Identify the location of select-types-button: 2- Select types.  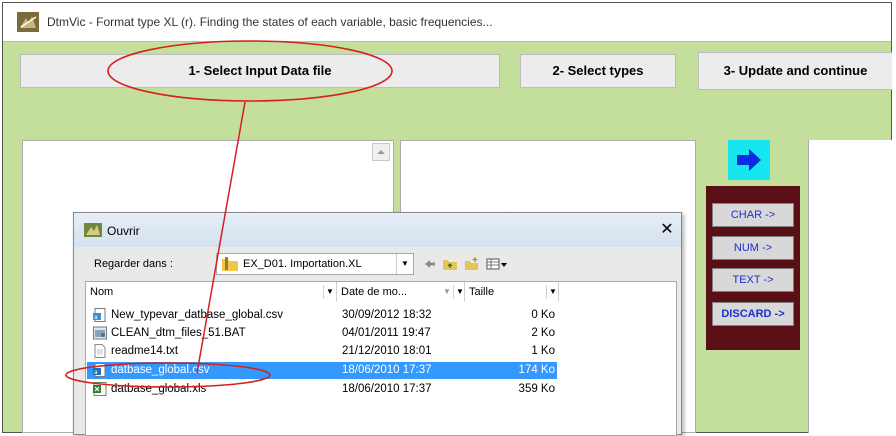
(598, 71).